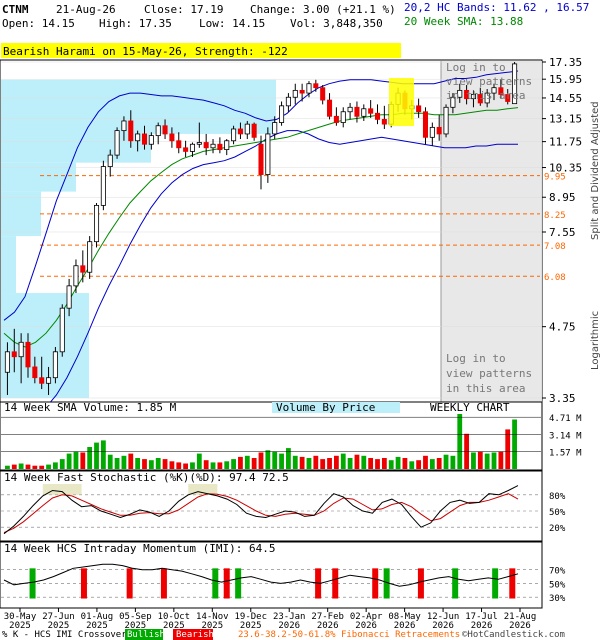  Describe the element at coordinates (485, 388) in the screenshot. I see `login-text-bottom-3: in this area` at that location.